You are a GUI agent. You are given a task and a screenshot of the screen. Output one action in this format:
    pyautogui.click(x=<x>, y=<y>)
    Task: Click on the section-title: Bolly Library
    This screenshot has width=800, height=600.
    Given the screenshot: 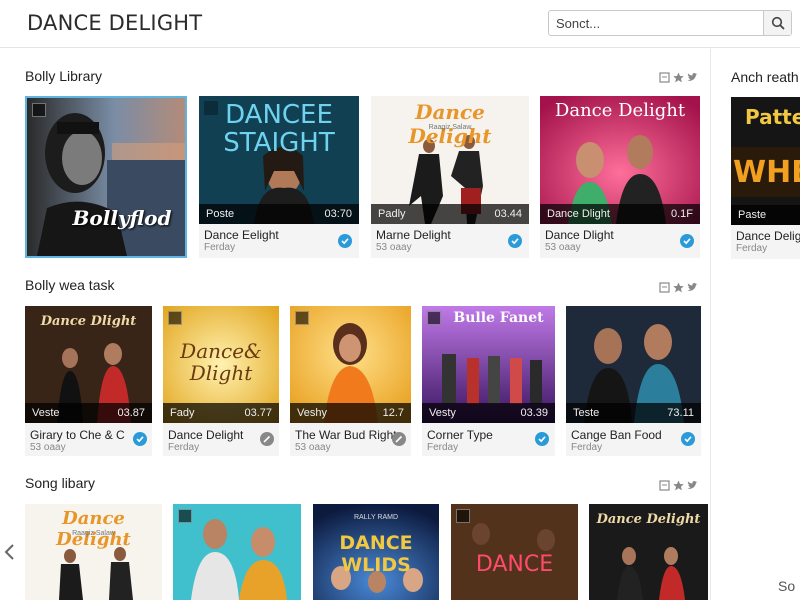 What is the action you would take?
    pyautogui.click(x=64, y=76)
    